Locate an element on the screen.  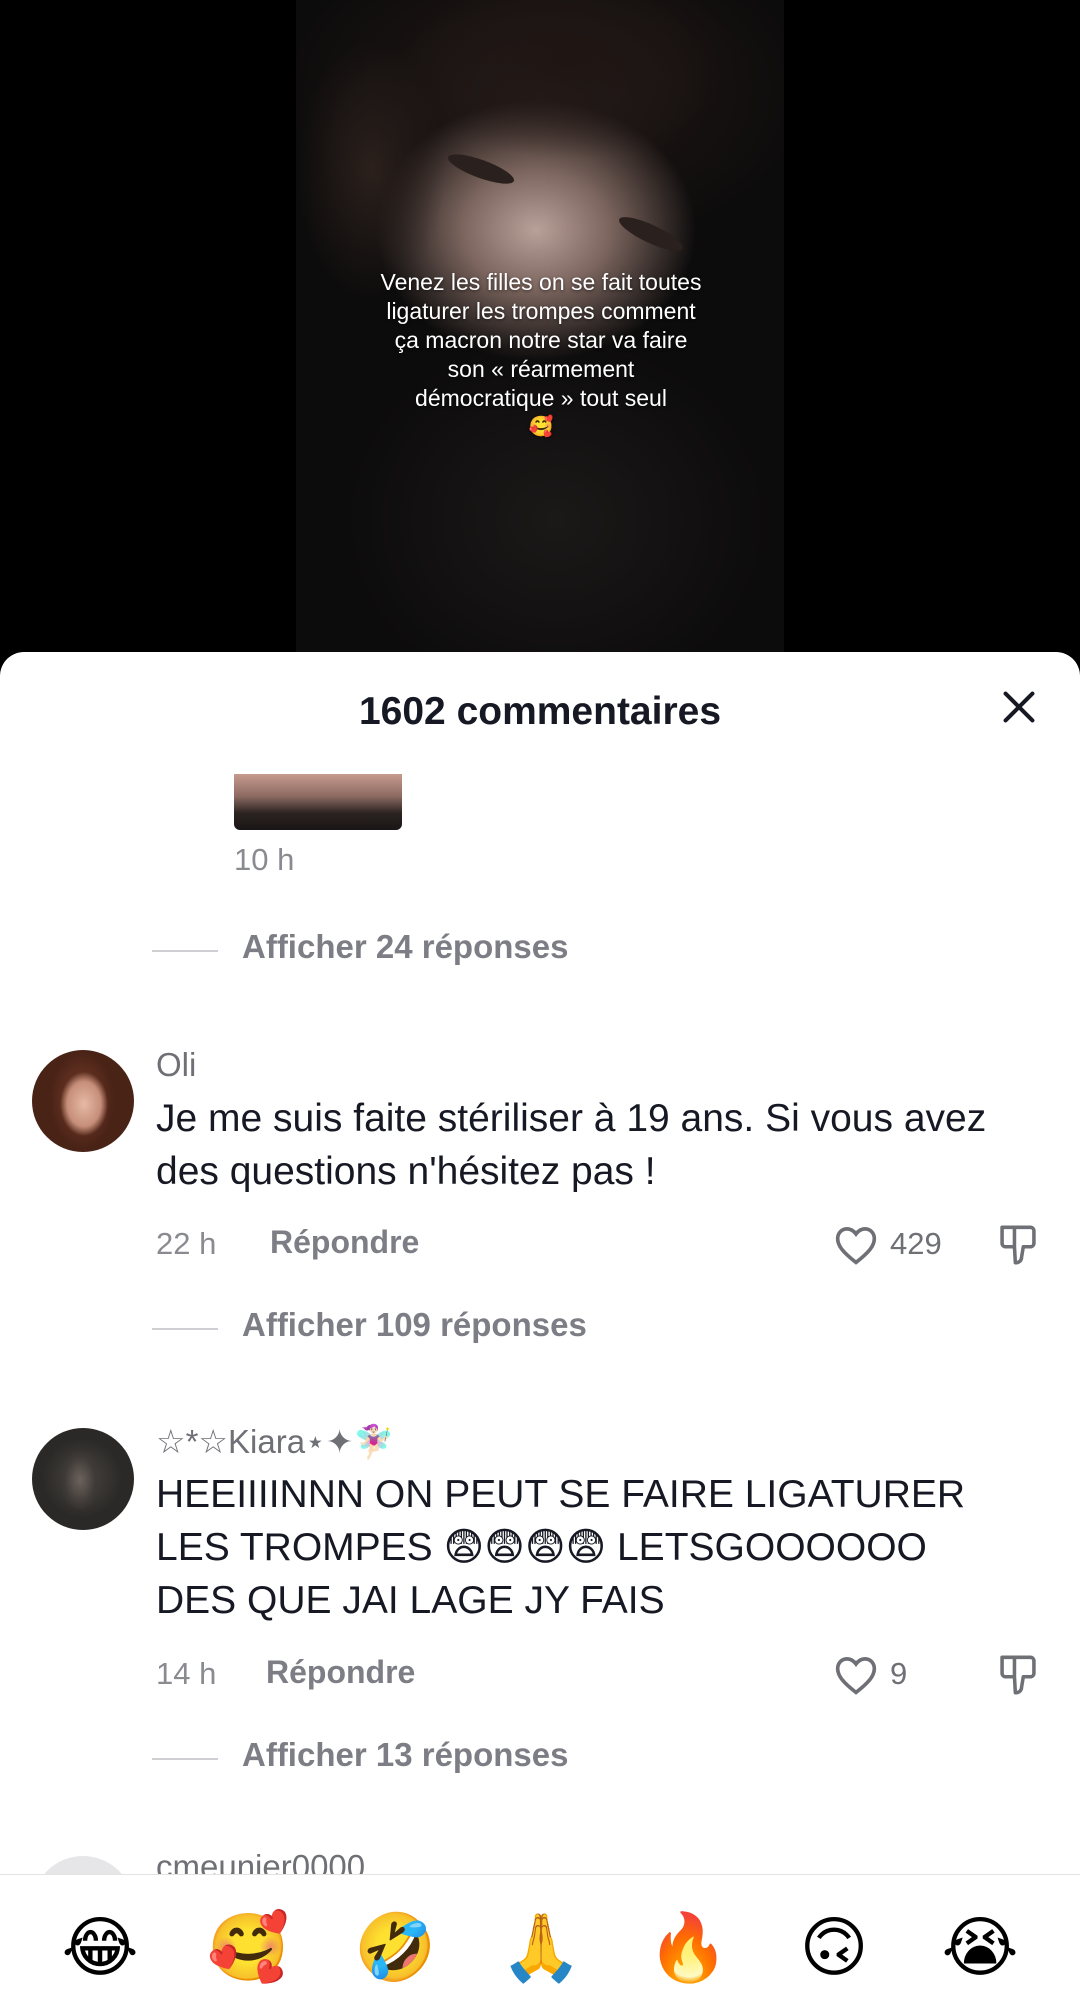
close-icon is located at coordinates (1019, 707).